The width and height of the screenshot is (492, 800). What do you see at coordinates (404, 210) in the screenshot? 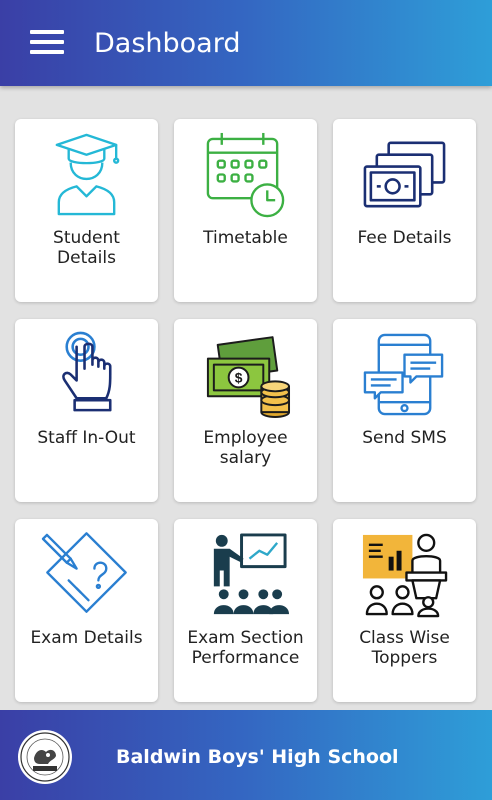
I see `tile-fee-details: Fee Details` at bounding box center [404, 210].